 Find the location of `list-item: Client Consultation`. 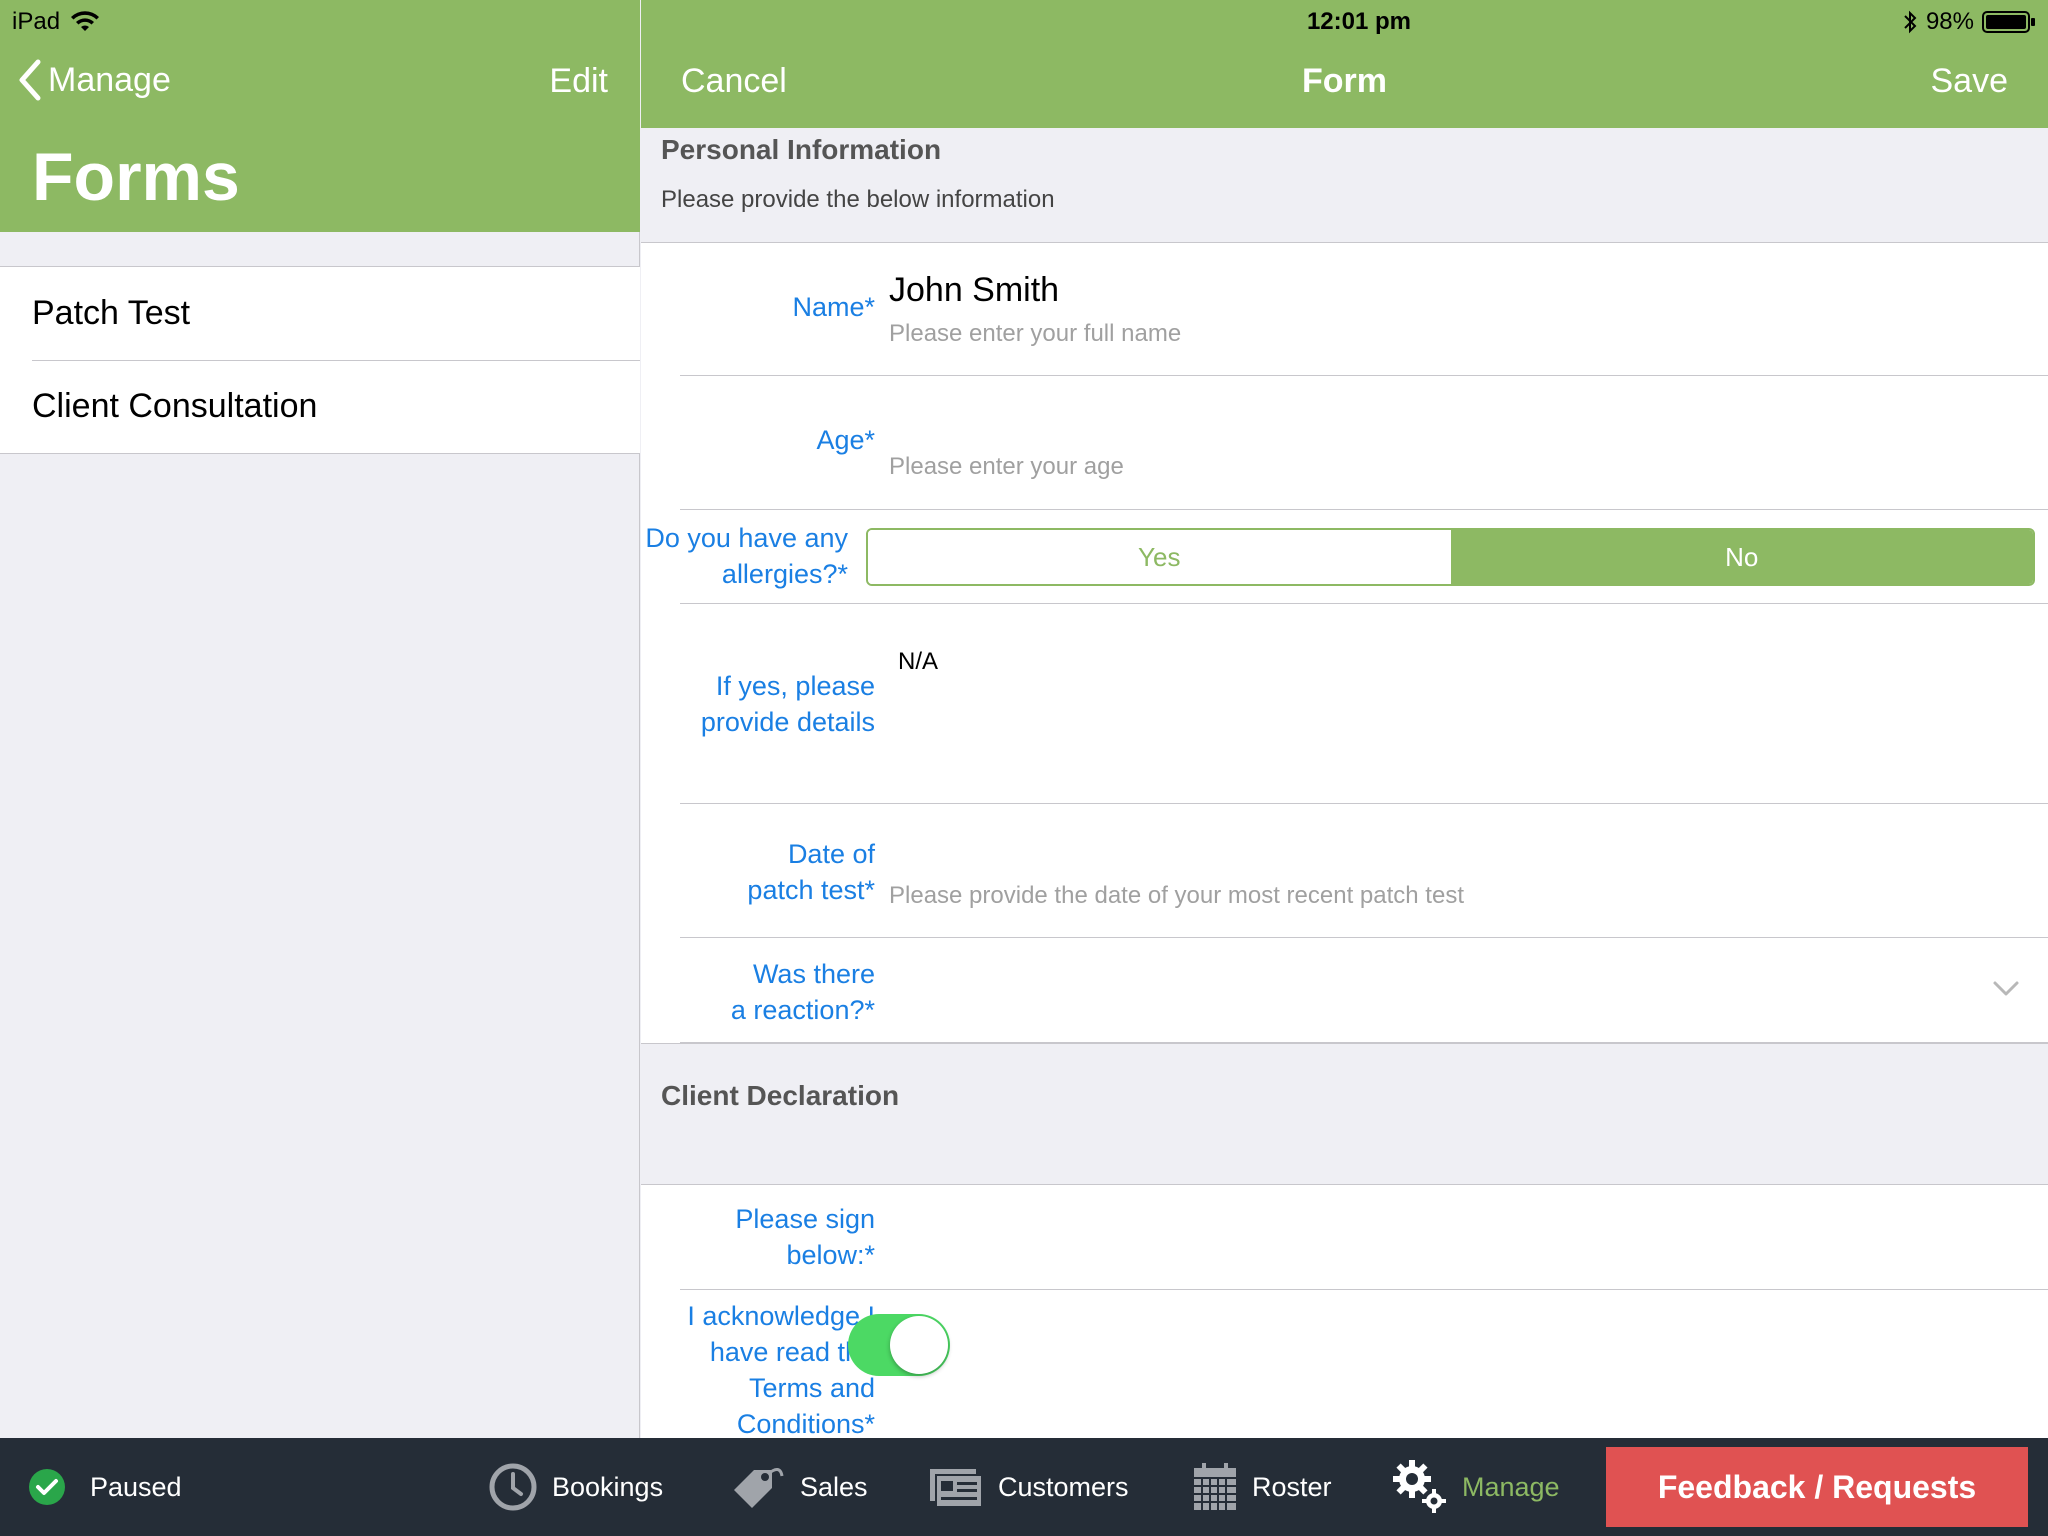

list-item: Client Consultation is located at coordinates (320, 406).